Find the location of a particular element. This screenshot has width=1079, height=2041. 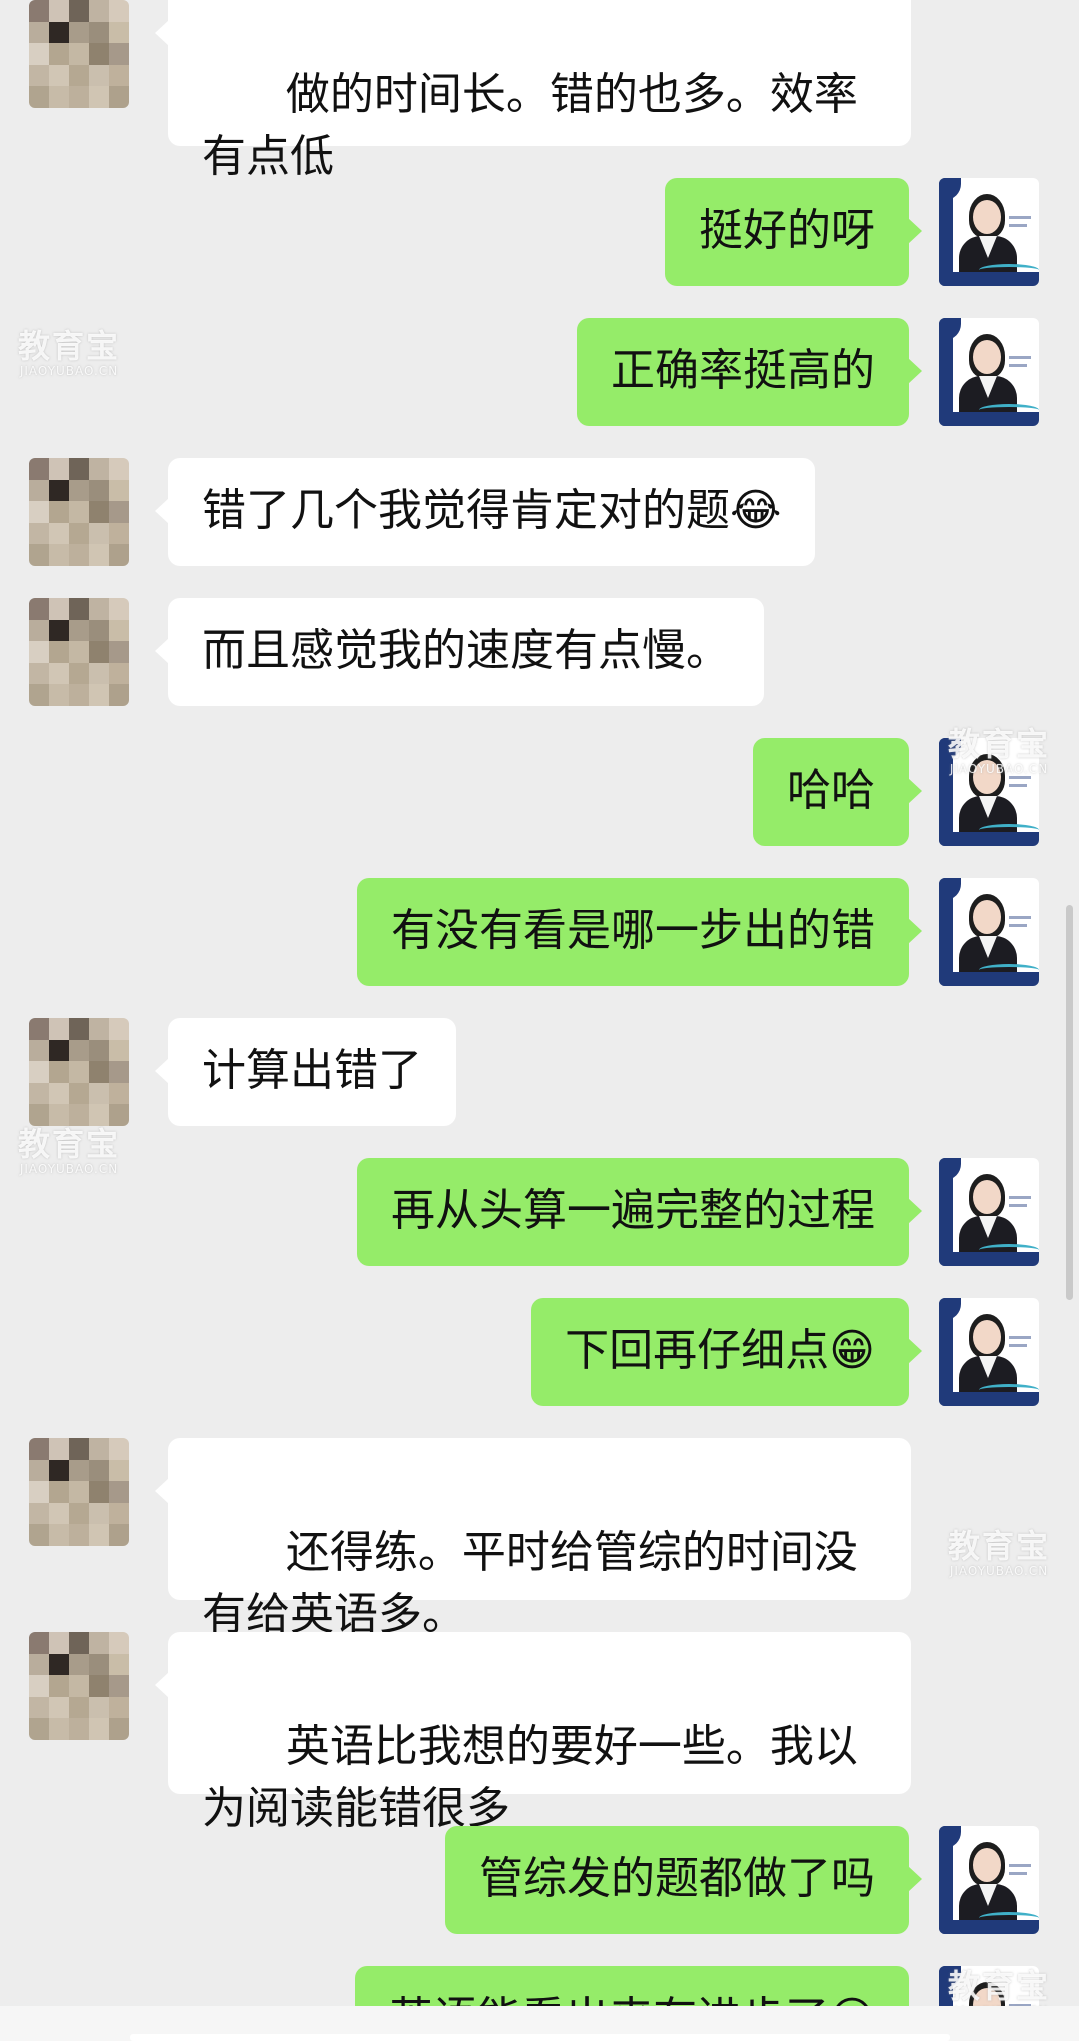

message-bubble-incoming: 错了几个我觉得肯定对的题😂 is located at coordinates (485, 512).